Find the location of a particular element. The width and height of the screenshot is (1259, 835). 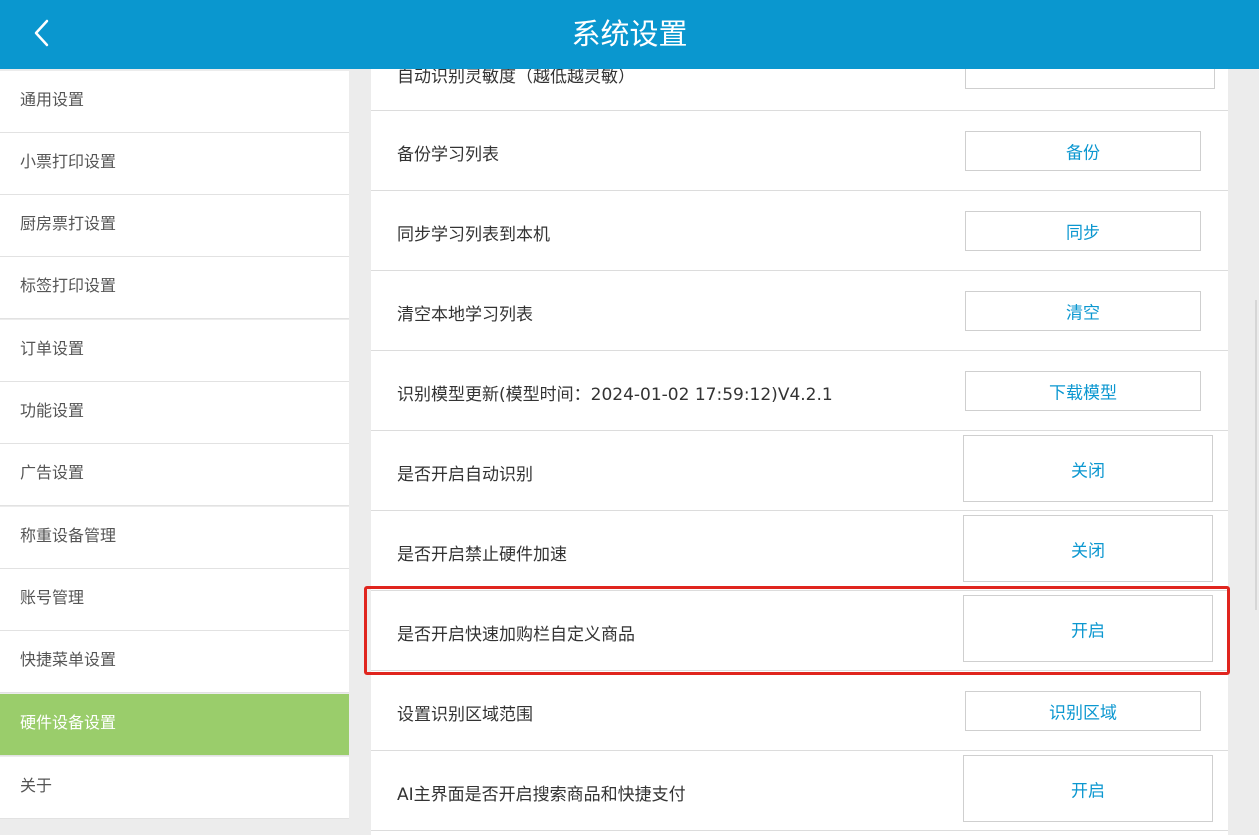

sync-button: 同步 is located at coordinates (1083, 231).